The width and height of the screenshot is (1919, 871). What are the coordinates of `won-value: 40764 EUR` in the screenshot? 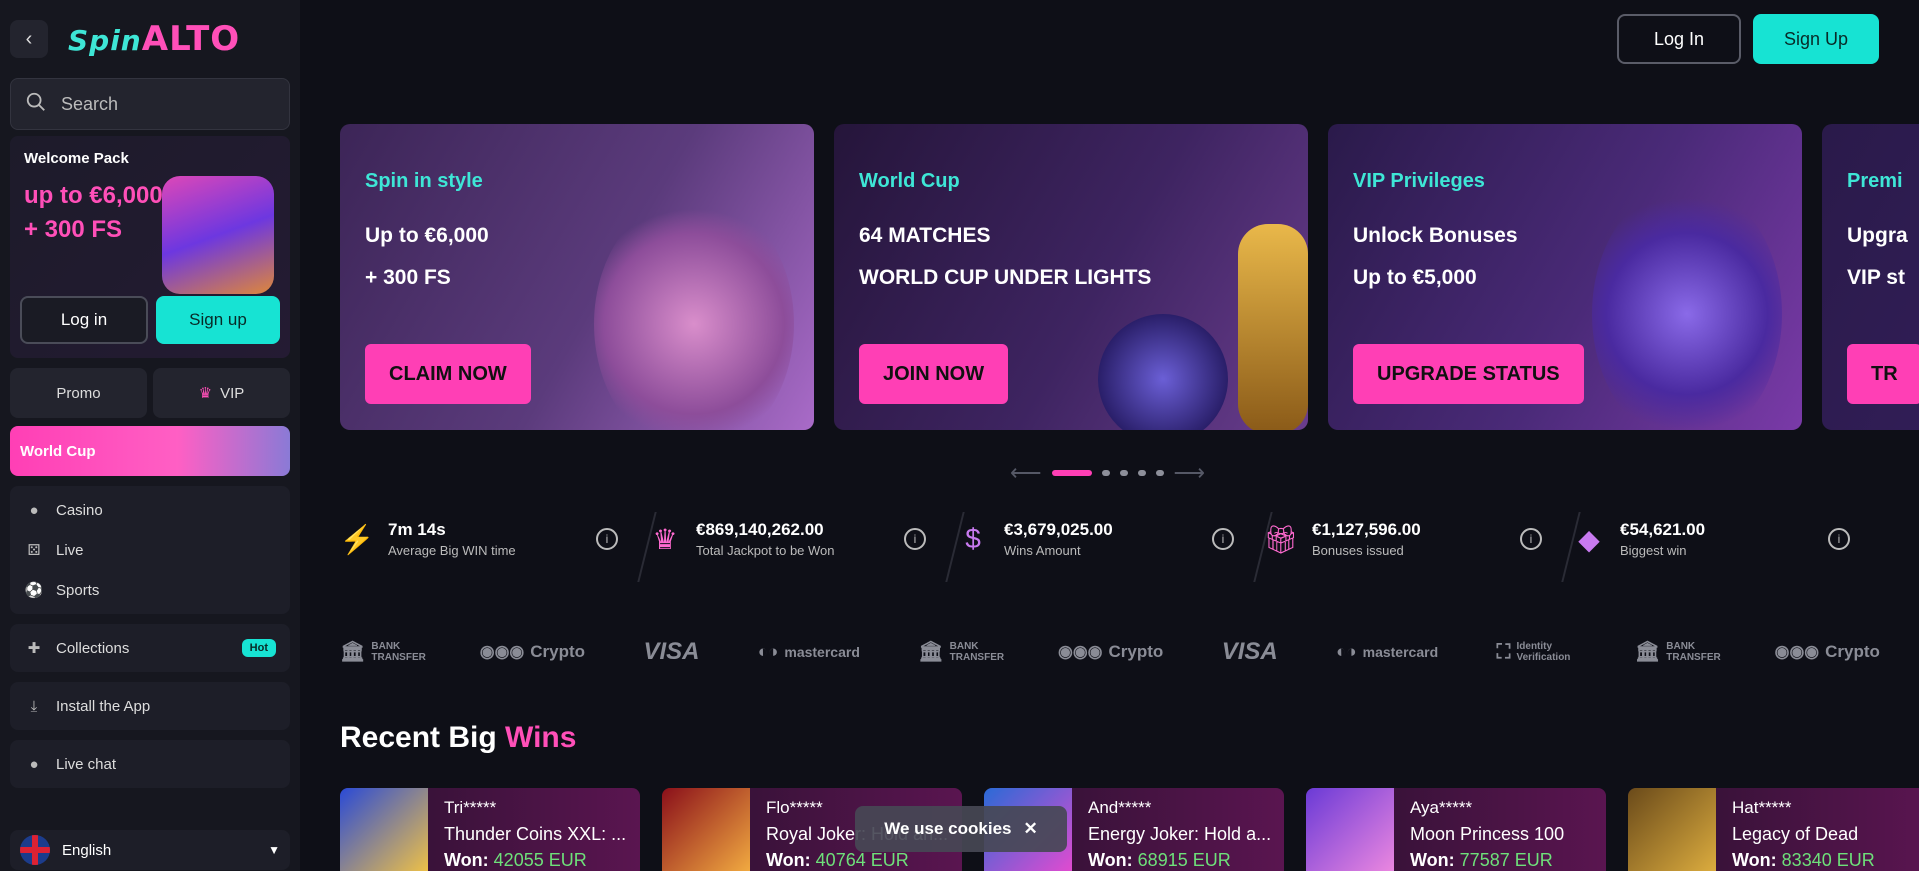 It's located at (862, 860).